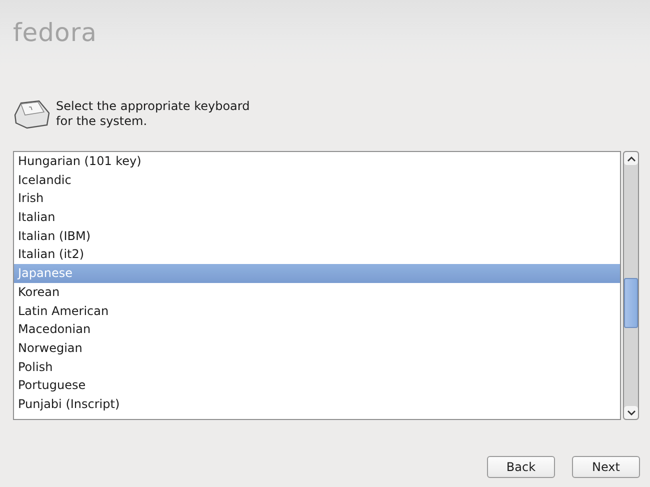  I want to click on instruction-text: Select the appropriate keyboard for the system., so click(153, 114).